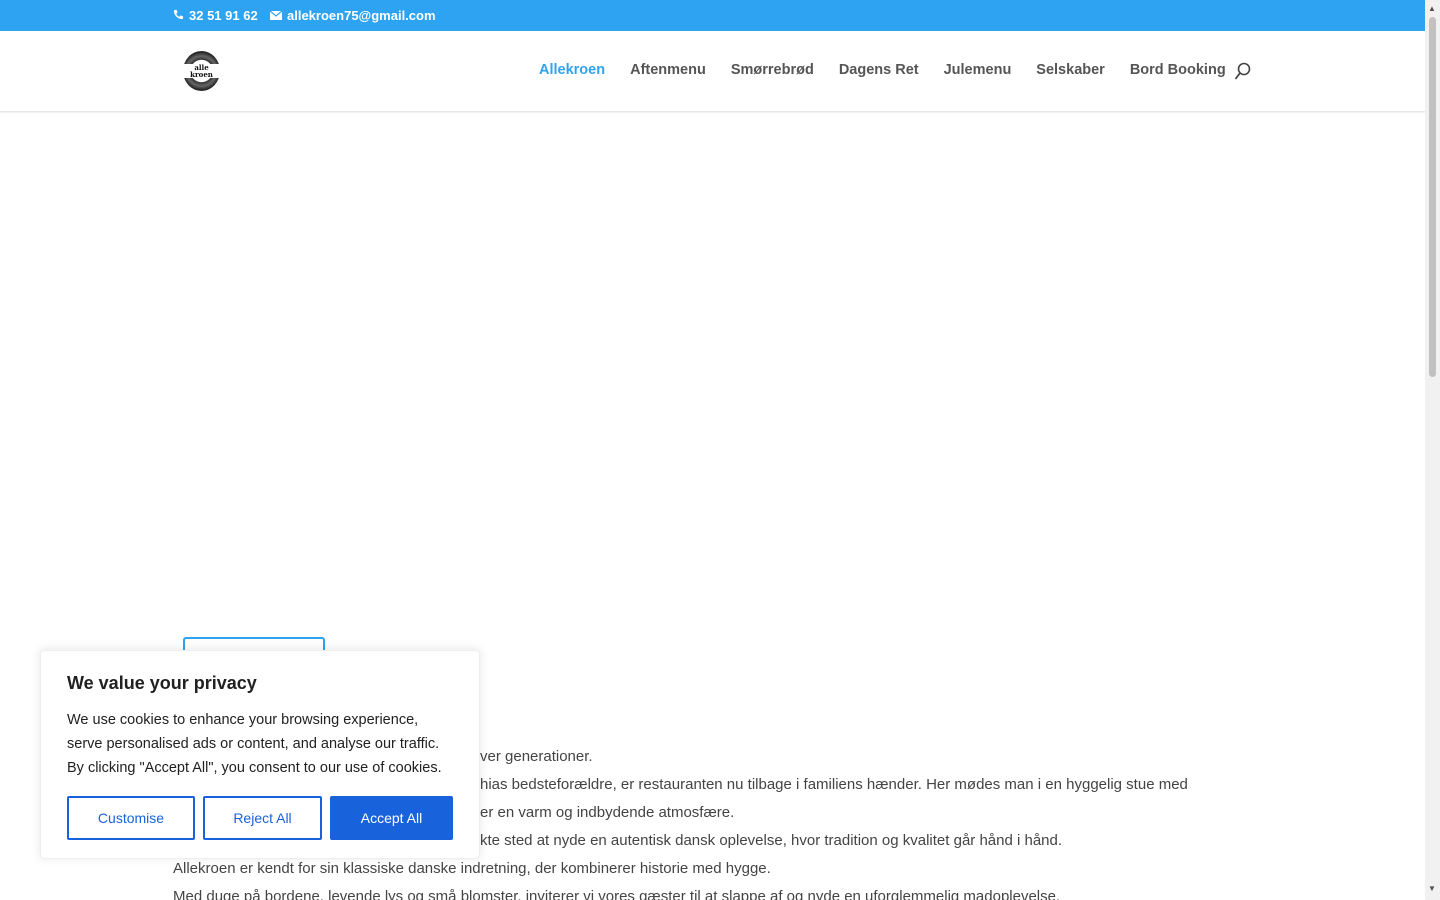  I want to click on cookie-actions: Customise Reject All Accept All, so click(260, 818).